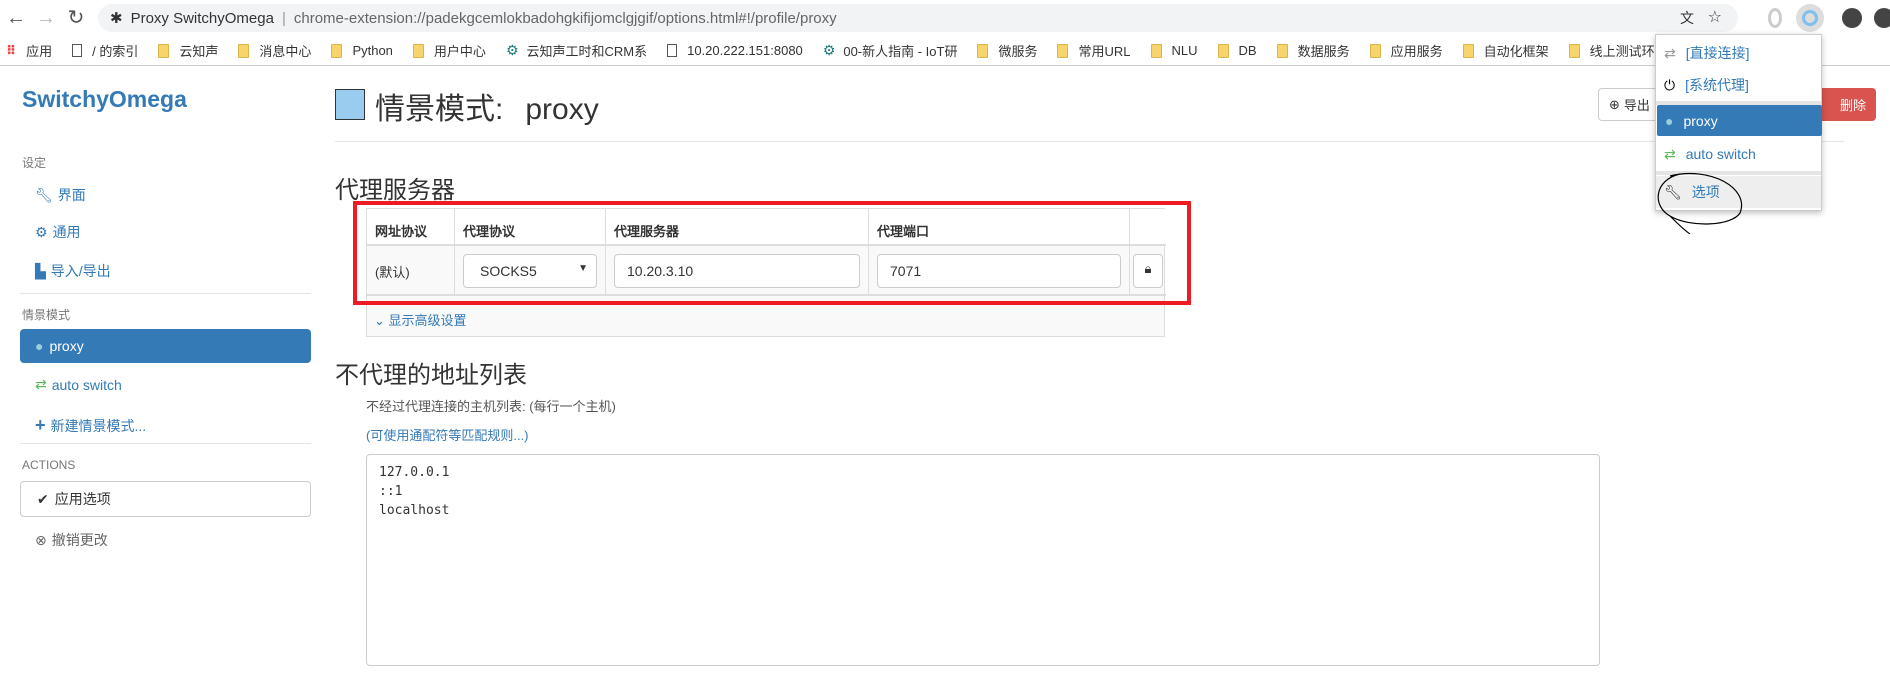  I want to click on bookmark-item: 微服务, so click(1007, 50).